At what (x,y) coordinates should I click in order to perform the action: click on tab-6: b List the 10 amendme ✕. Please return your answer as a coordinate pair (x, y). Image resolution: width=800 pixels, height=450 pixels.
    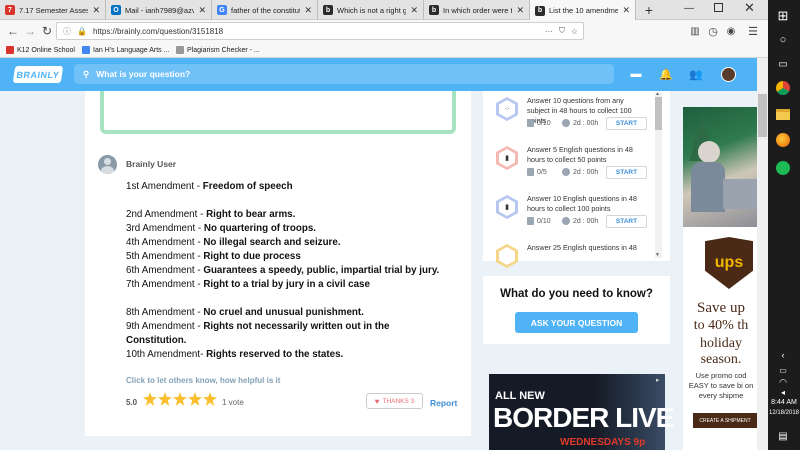
    Looking at the image, I should click on (583, 10).